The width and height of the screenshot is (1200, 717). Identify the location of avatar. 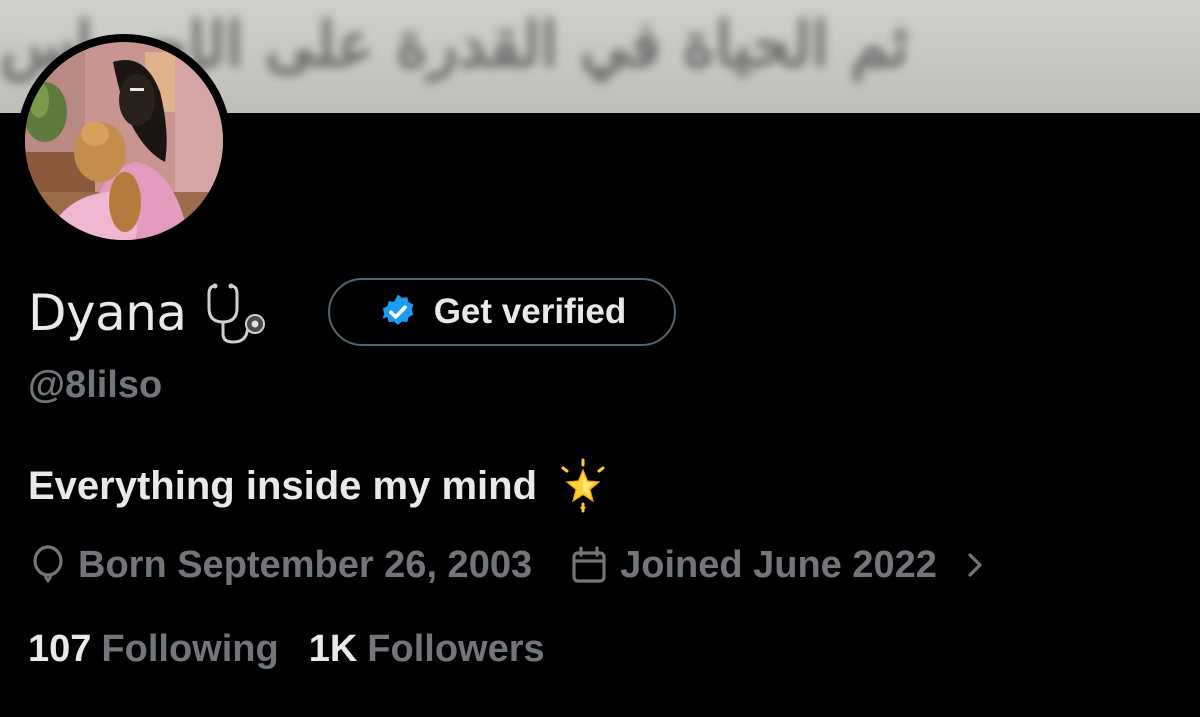
(124, 141).